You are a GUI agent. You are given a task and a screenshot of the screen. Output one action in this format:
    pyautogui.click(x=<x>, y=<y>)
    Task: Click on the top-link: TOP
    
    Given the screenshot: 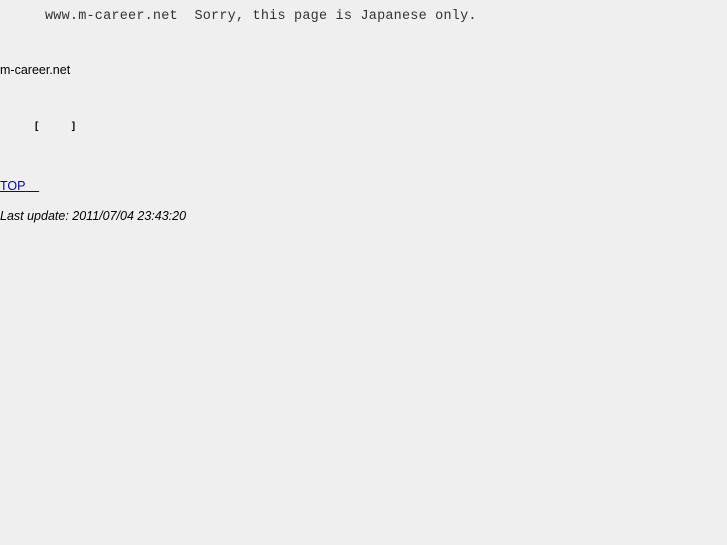 What is the action you would take?
    pyautogui.click(x=19, y=186)
    